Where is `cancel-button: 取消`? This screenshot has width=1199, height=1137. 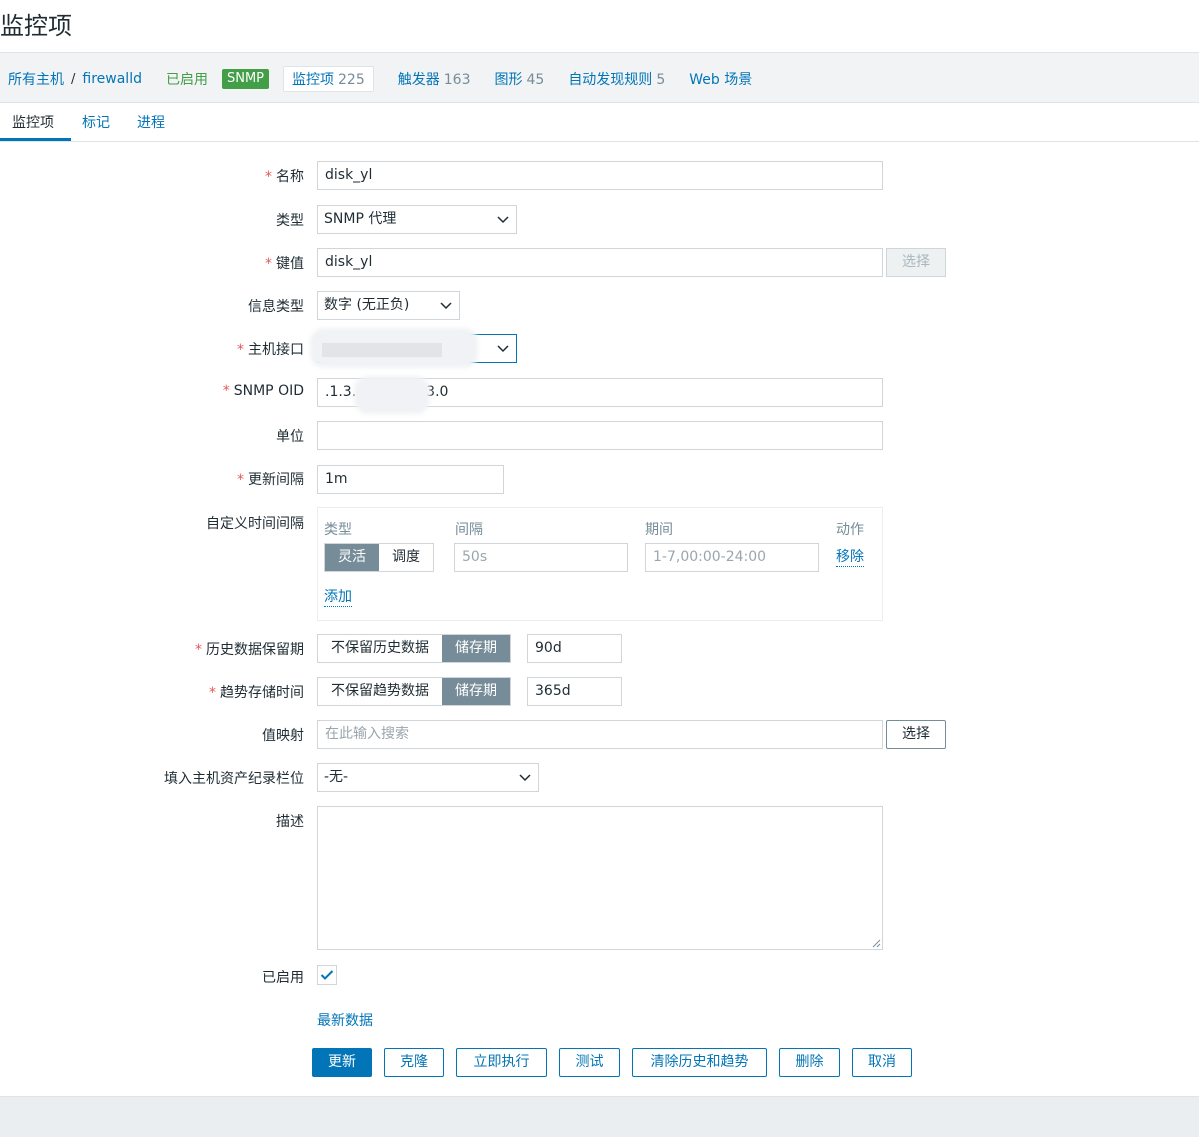
cancel-button: 取消 is located at coordinates (882, 1062).